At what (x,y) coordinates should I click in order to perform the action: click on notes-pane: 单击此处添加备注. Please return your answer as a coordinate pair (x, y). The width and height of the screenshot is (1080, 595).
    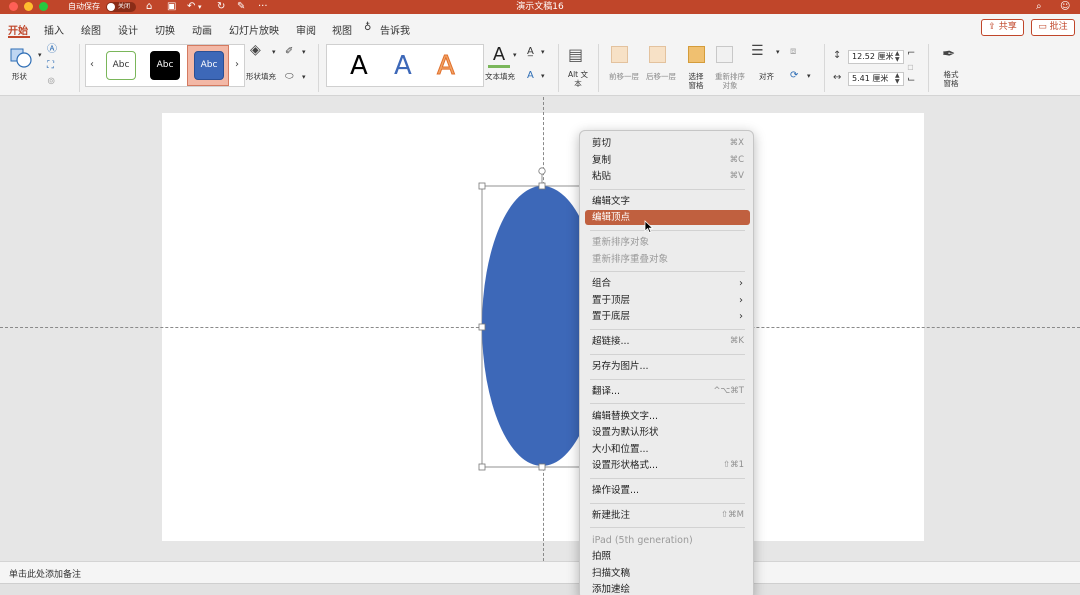
    Looking at the image, I should click on (540, 572).